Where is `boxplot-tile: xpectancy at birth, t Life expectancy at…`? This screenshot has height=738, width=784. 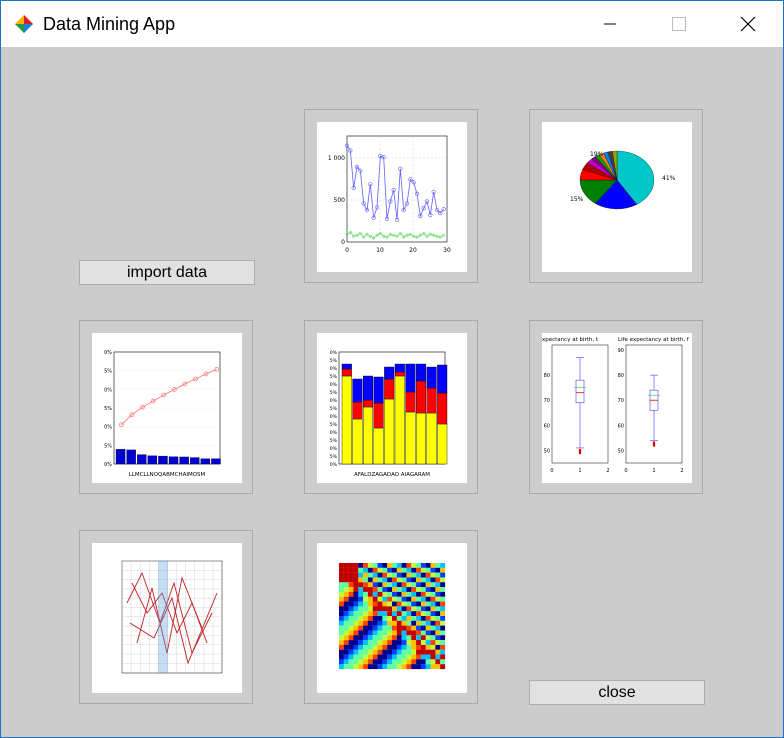 boxplot-tile: xpectancy at birth, t Life expectancy at… is located at coordinates (616, 407).